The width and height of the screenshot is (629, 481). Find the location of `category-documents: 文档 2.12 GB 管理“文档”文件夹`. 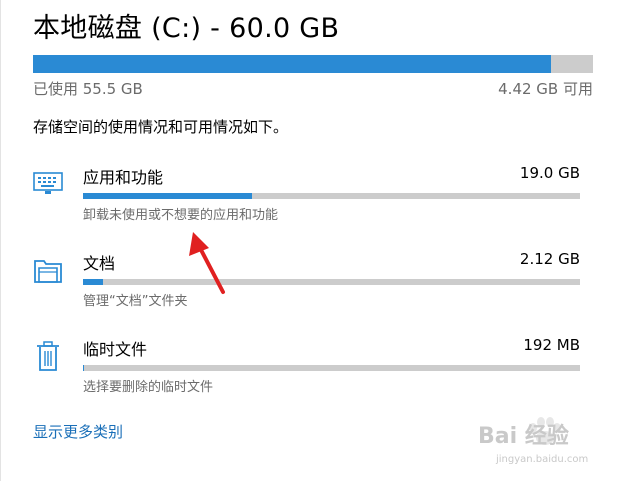

category-documents: 文档 2.12 GB 管理“文档”文件夹 is located at coordinates (314, 285).